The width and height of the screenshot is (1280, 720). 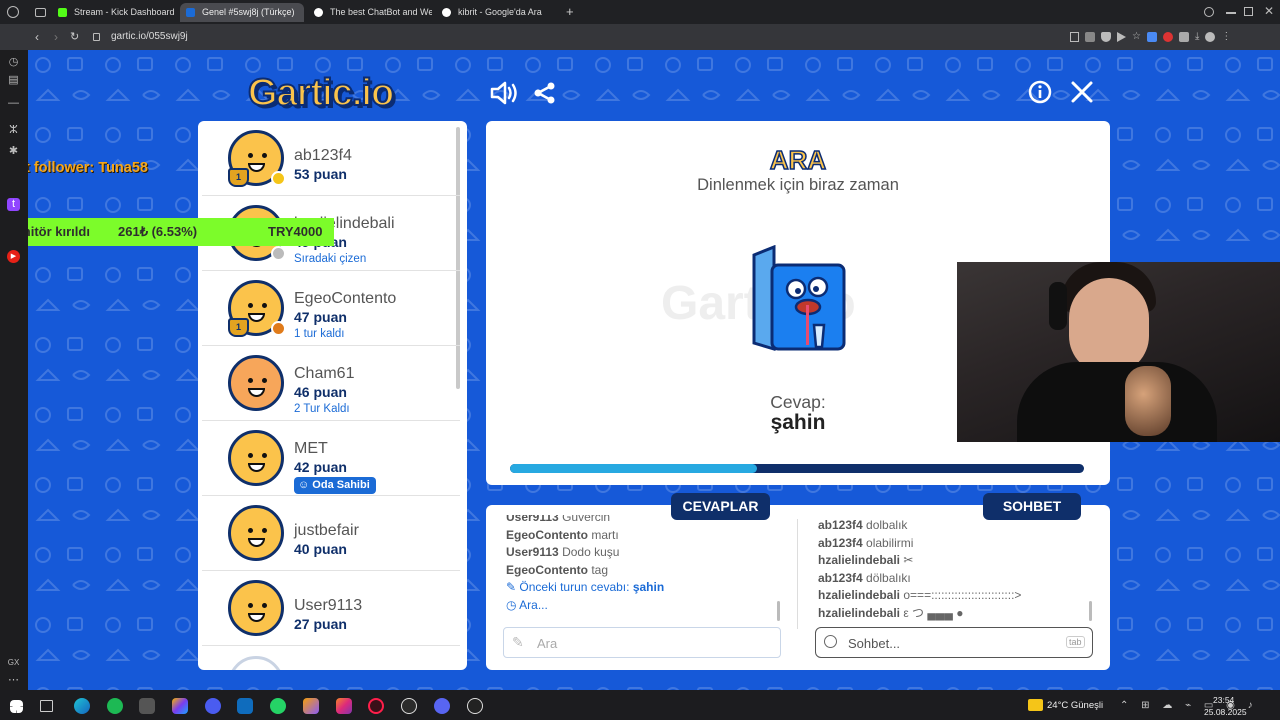 What do you see at coordinates (1225, 712) in the screenshot?
I see `clock-date: 25.08.2025` at bounding box center [1225, 712].